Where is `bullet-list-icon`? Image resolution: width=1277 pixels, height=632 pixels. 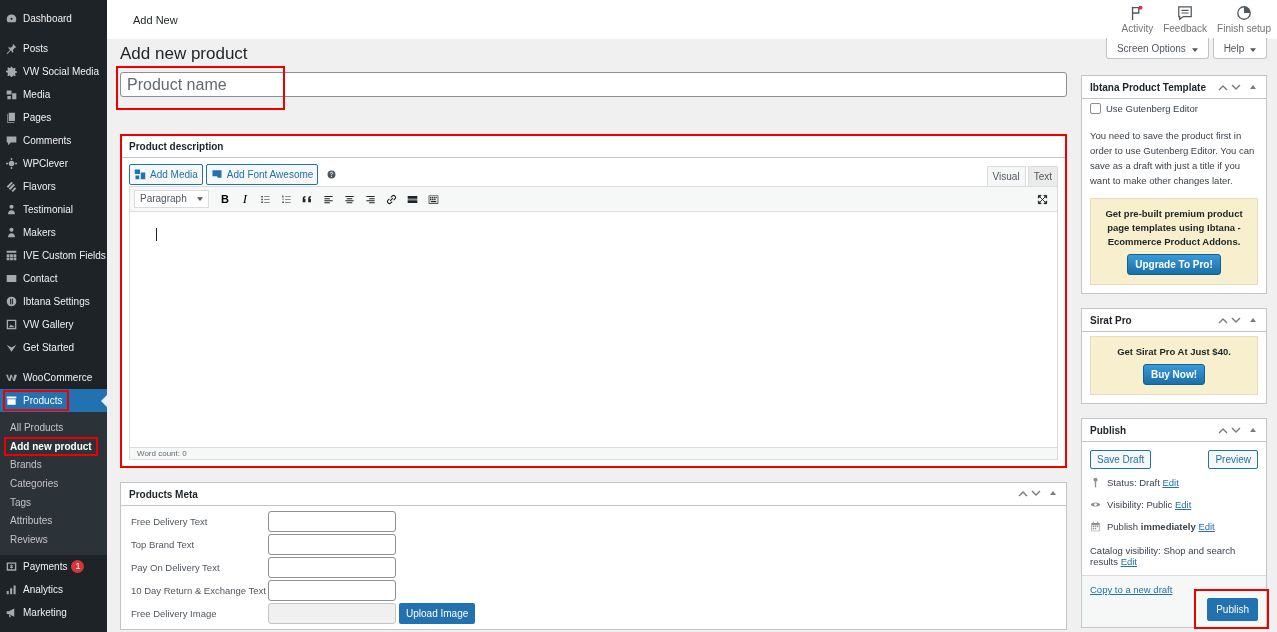
bullet-list-icon is located at coordinates (265, 199).